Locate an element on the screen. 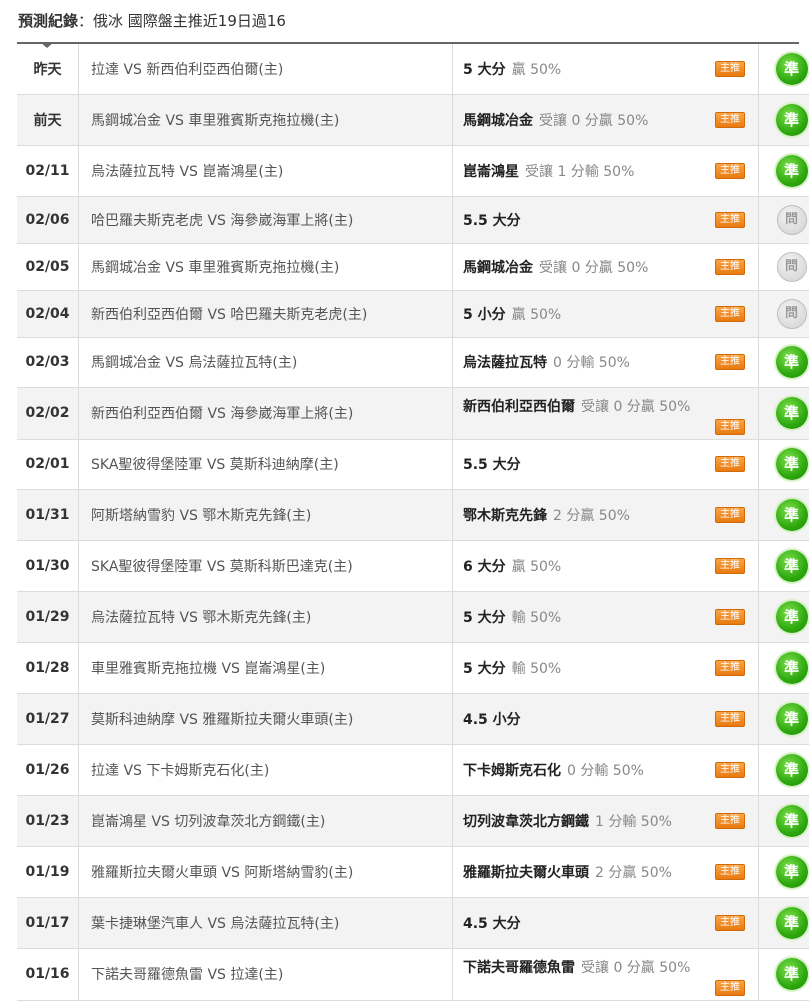 This screenshot has width=809, height=1001. record-row: 02/01SKA聖彼得堡陸軍 VS 莫斯科迪納摩(主)5.5 大分主推準 is located at coordinates (413, 464).